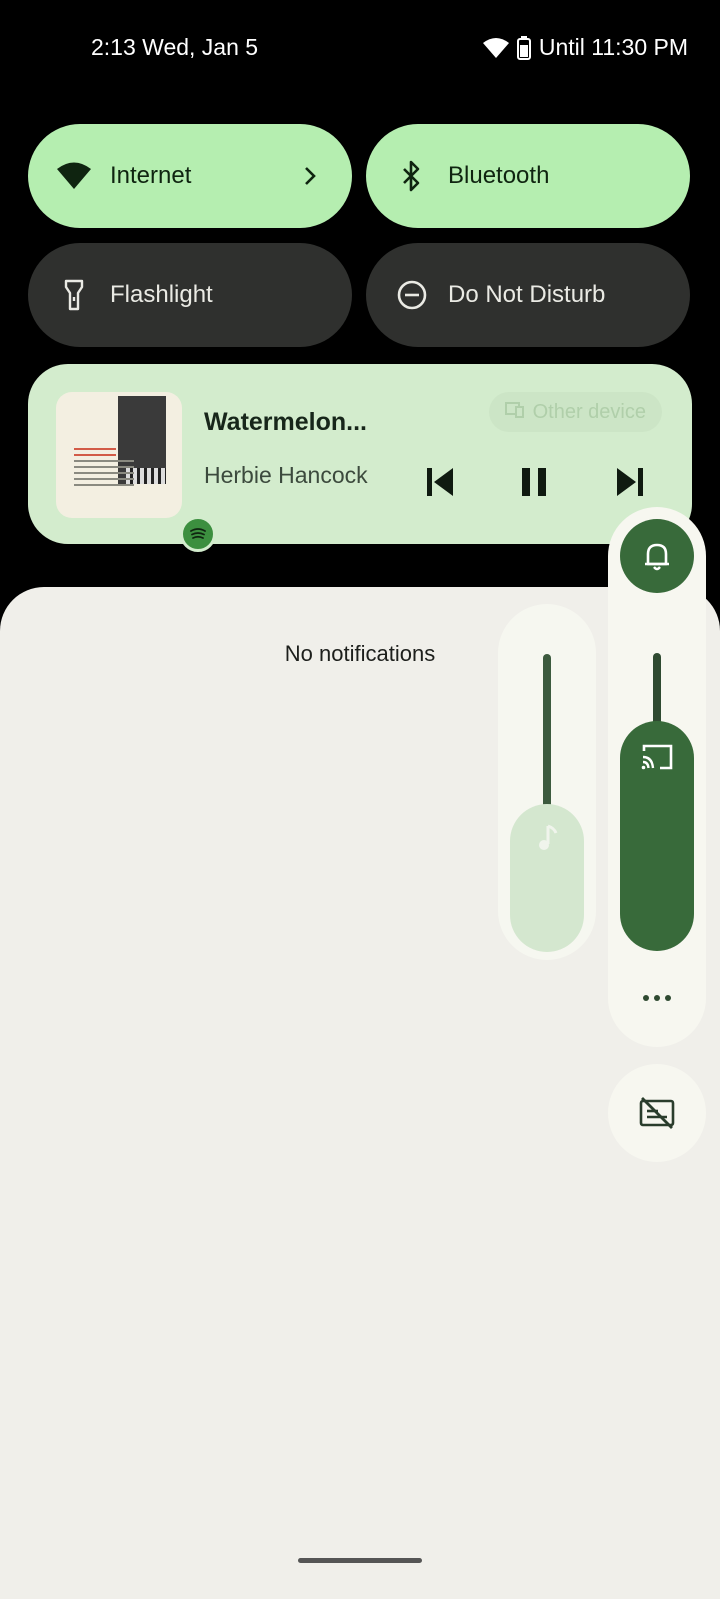  I want to click on volume-panel, so click(657, 777).